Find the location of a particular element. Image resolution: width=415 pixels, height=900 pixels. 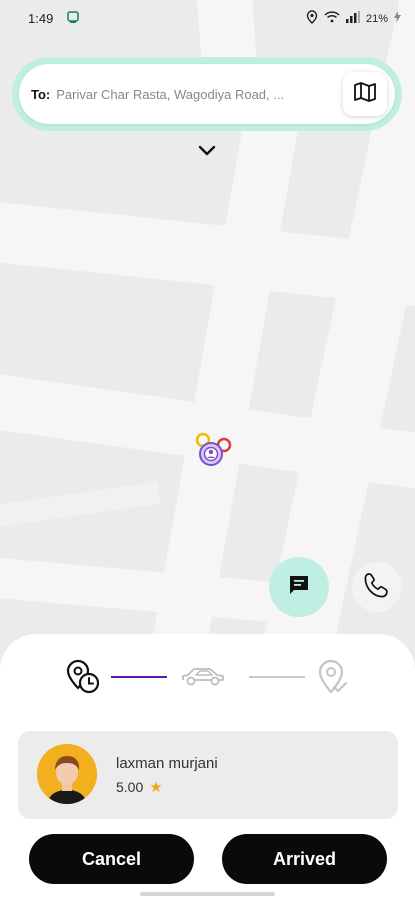

driver-rating: 5.00 ★ is located at coordinates (139, 787).